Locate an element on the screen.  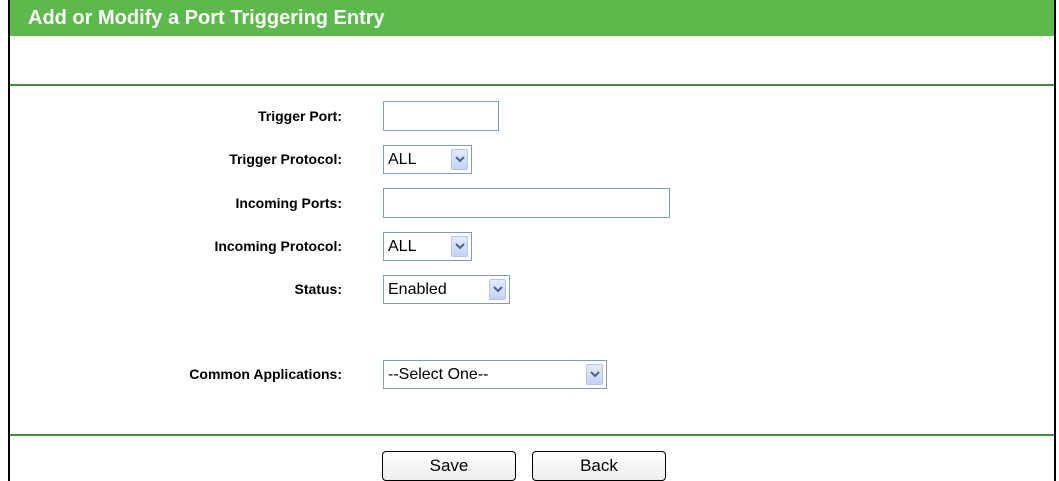
top-divider is located at coordinates (532, 85).